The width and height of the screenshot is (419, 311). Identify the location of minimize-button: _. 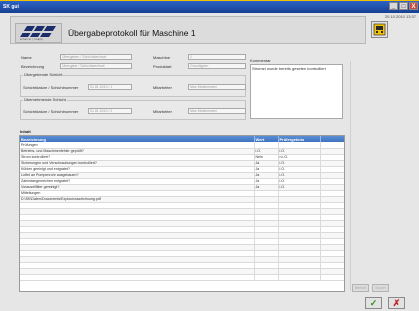
(393, 6).